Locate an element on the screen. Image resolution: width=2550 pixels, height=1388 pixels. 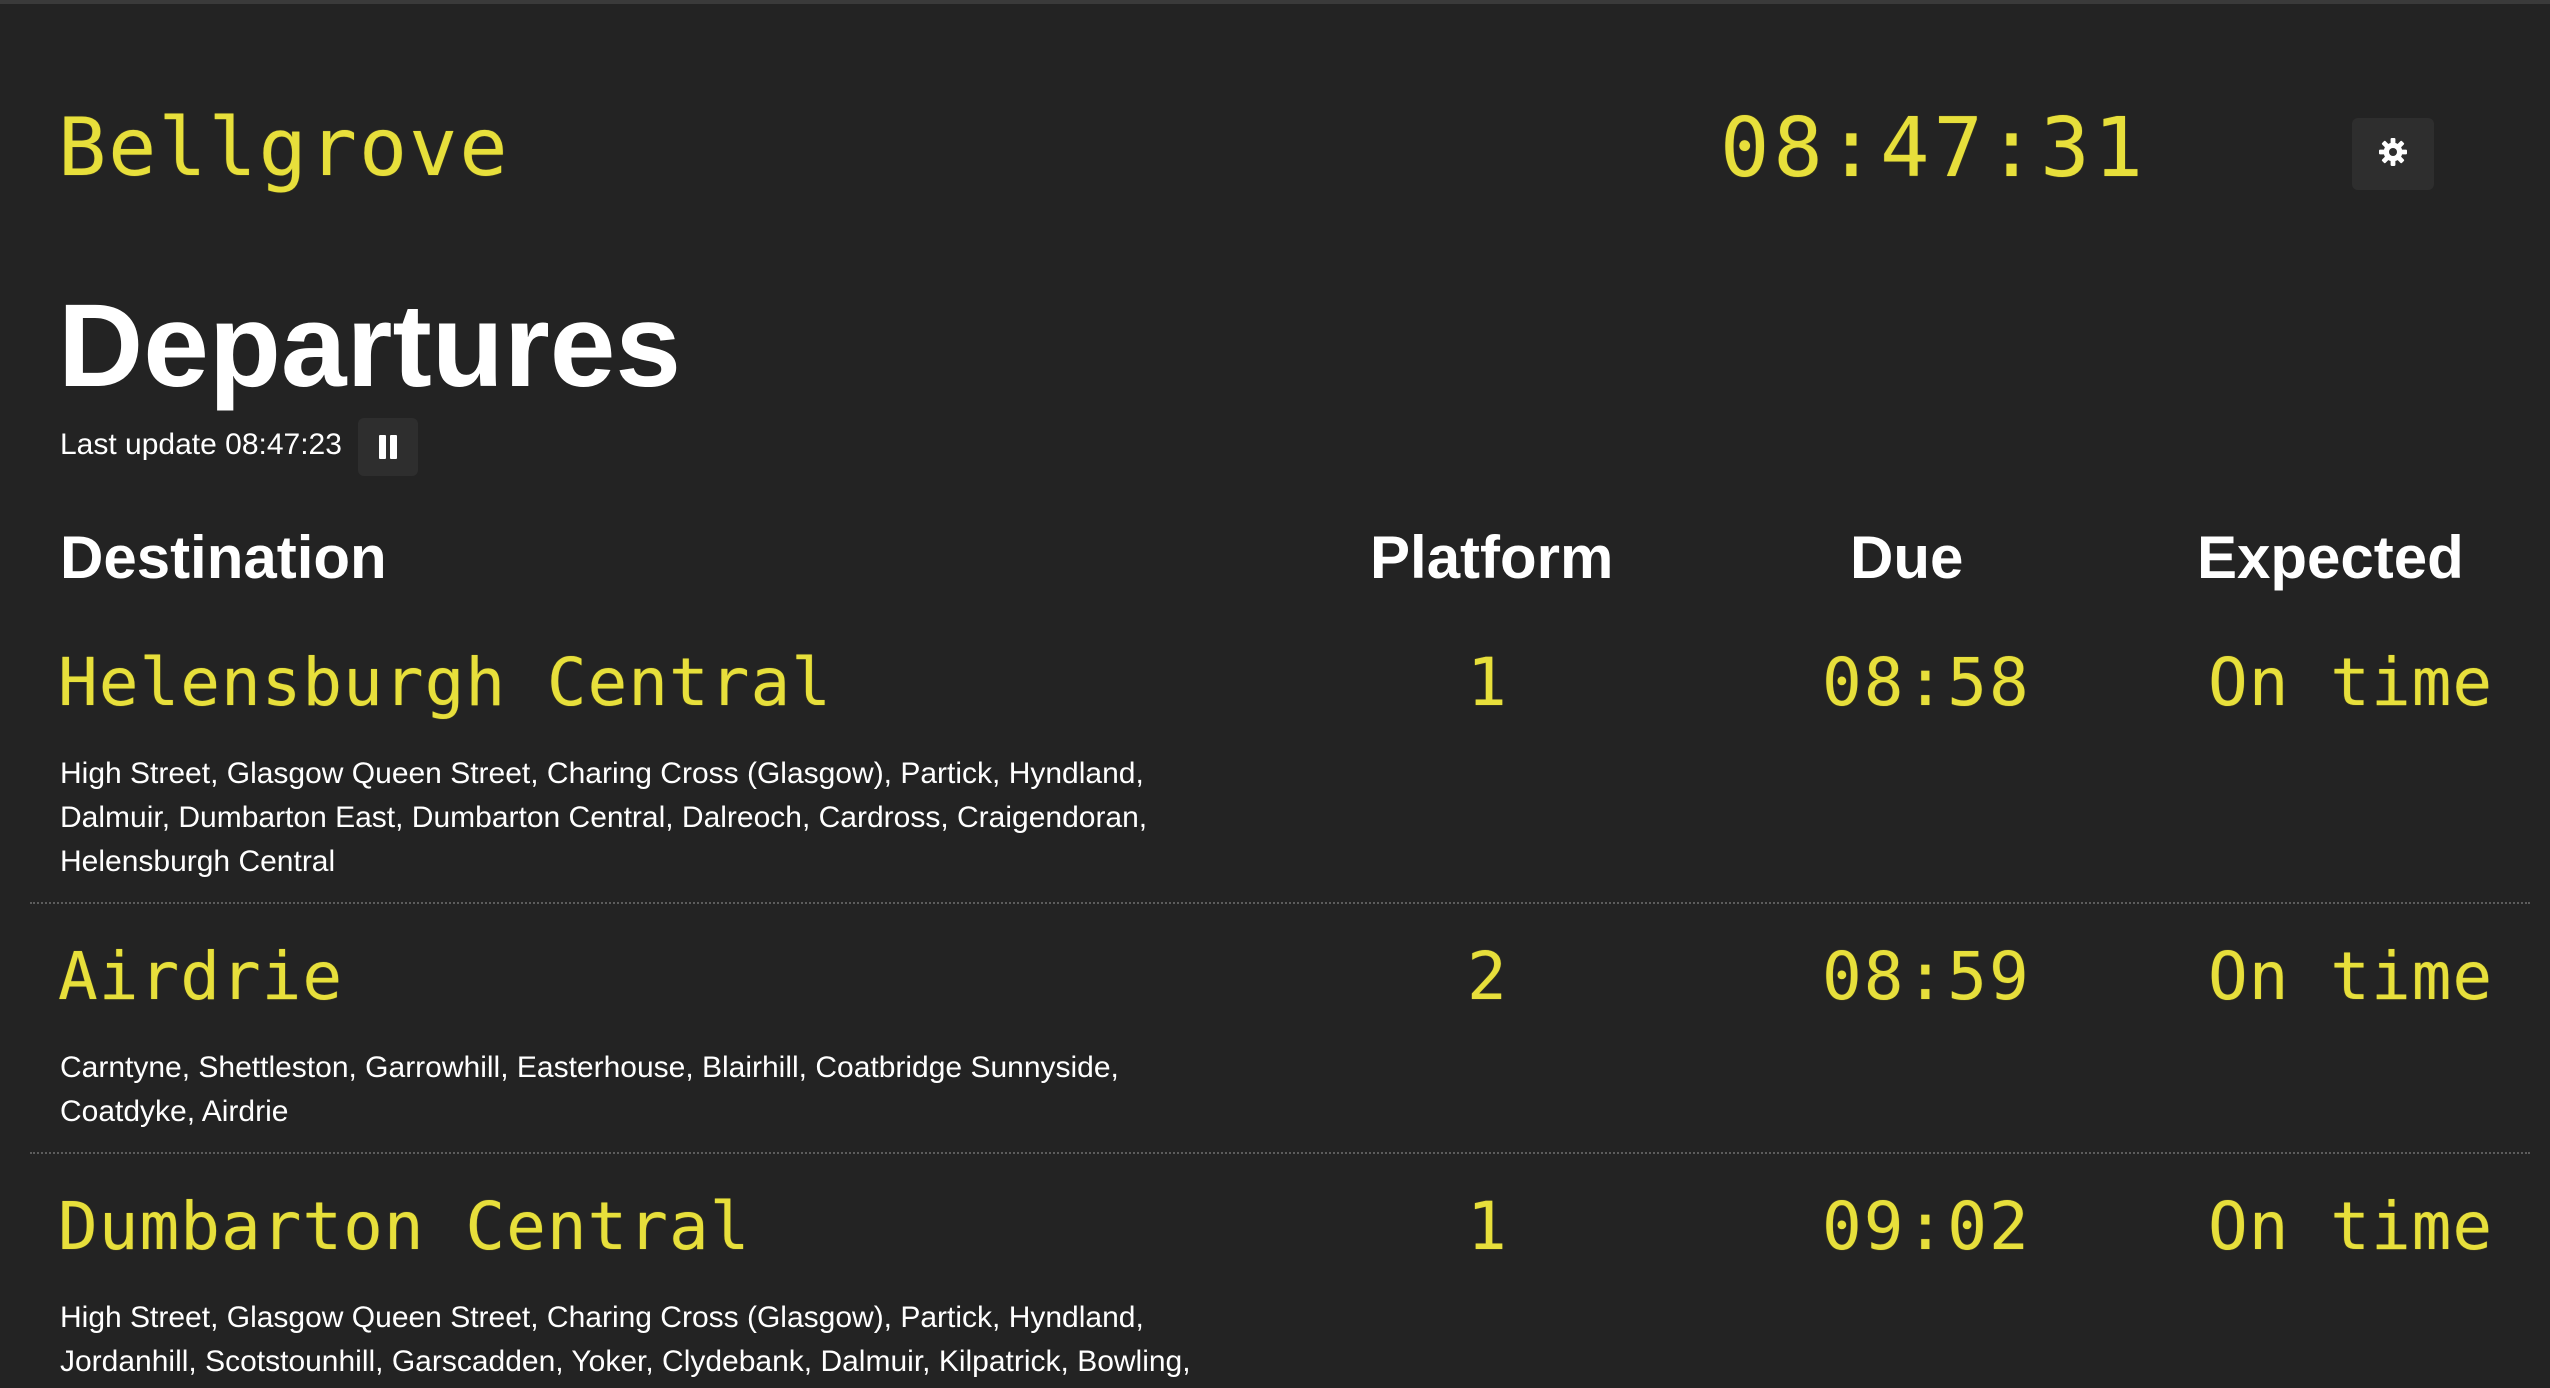
last-update-text: Last update 08:47:23 is located at coordinates (201, 444).